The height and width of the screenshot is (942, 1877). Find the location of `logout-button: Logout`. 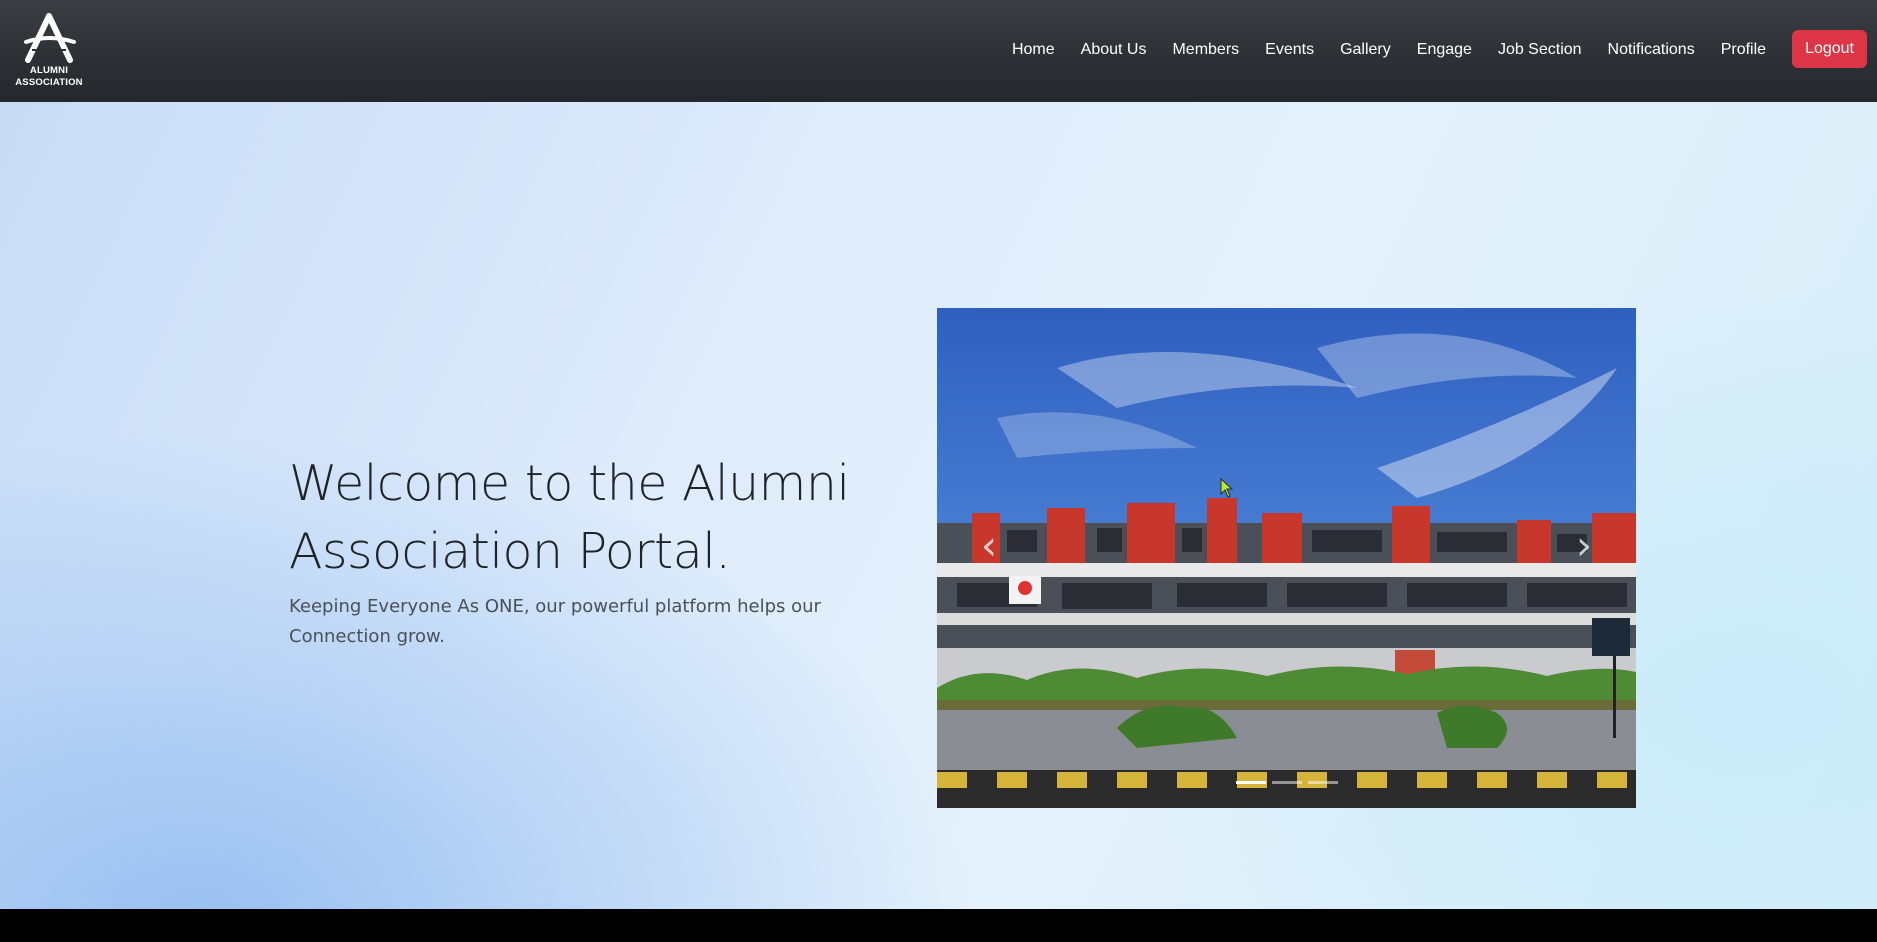

logout-button: Logout is located at coordinates (1829, 49).